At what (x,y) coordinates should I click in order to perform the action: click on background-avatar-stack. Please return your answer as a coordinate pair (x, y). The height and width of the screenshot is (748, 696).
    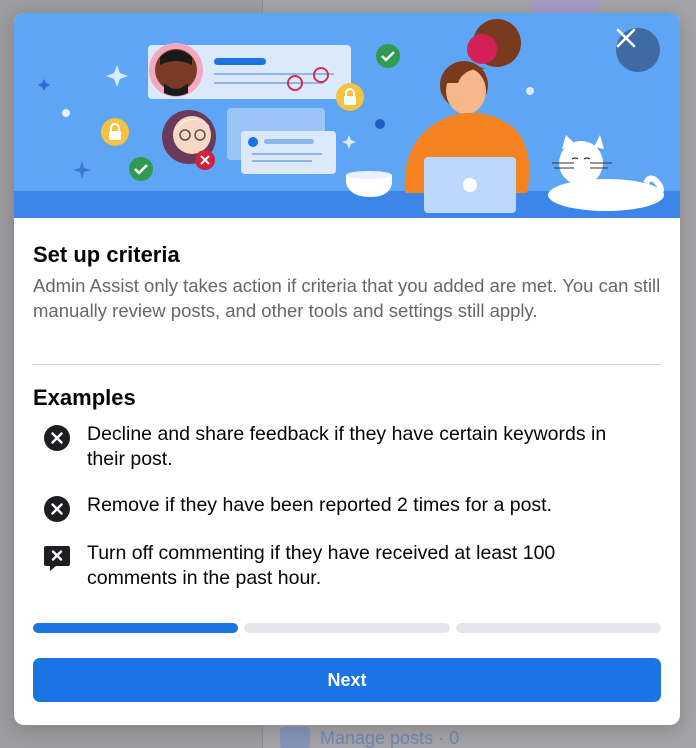
    Looking at the image, I should click on (565, 7).